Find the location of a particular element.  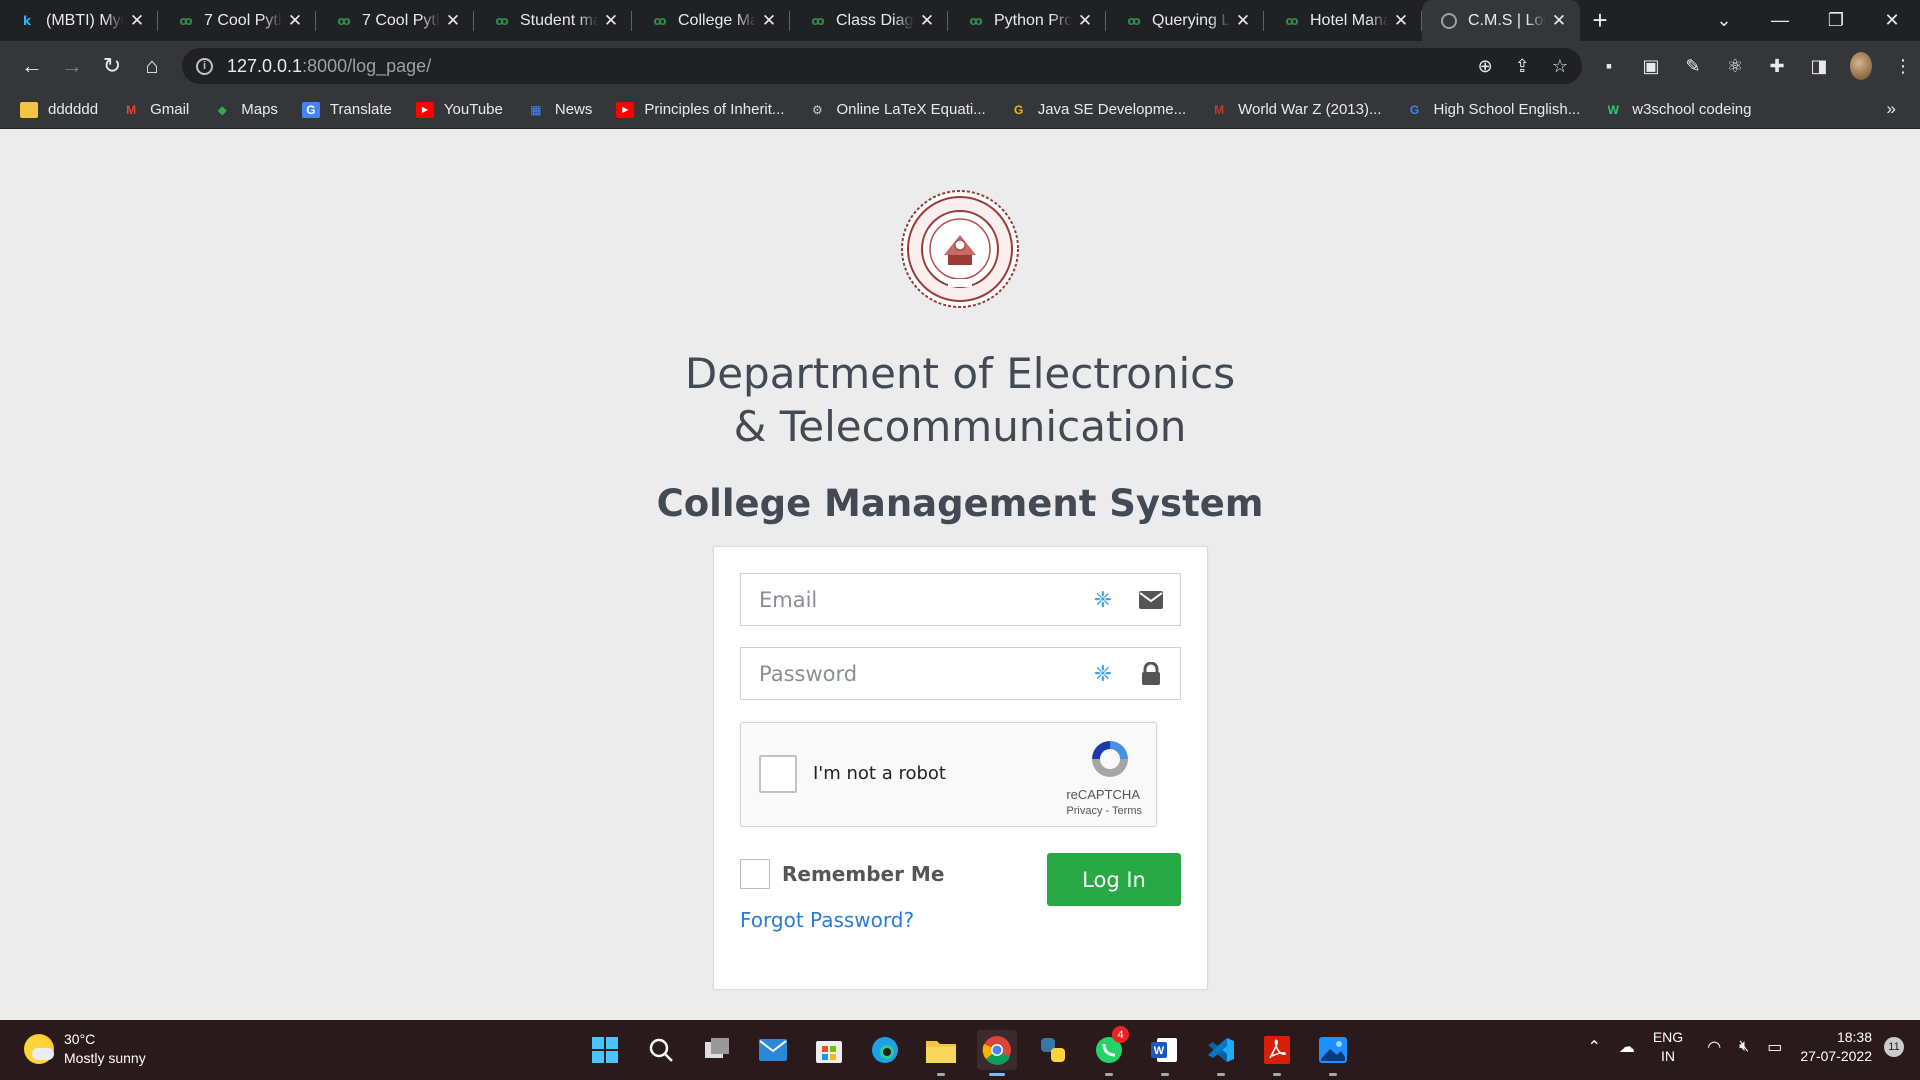

bookmark-item: M Gmail is located at coordinates (155, 109).